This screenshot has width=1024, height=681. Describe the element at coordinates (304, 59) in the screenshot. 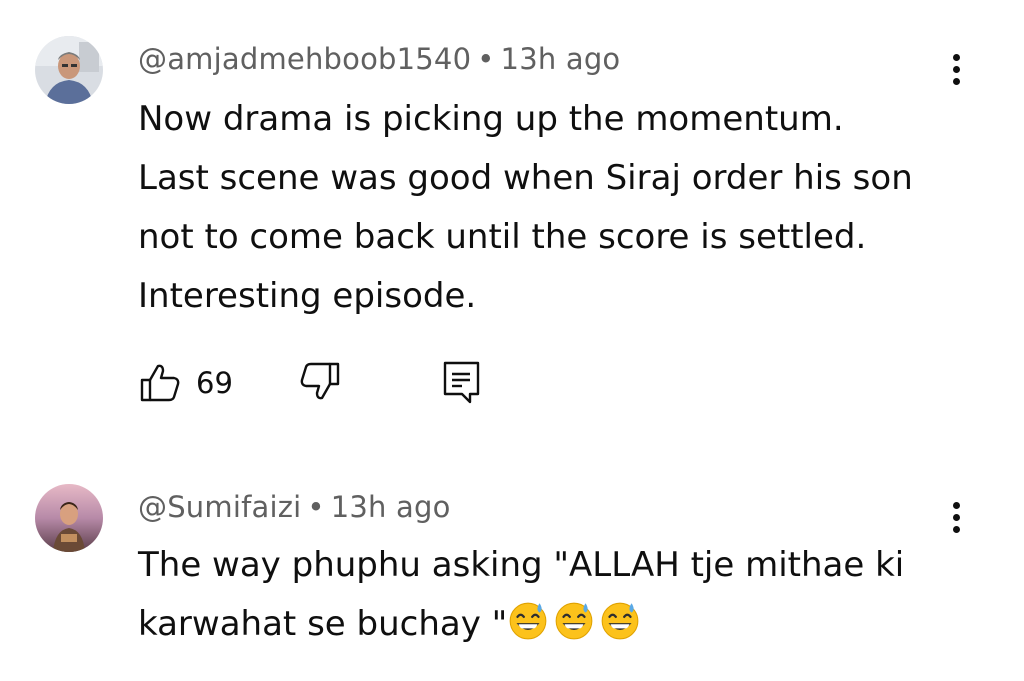

I see `author-name: @amjadmehboob1540` at that location.